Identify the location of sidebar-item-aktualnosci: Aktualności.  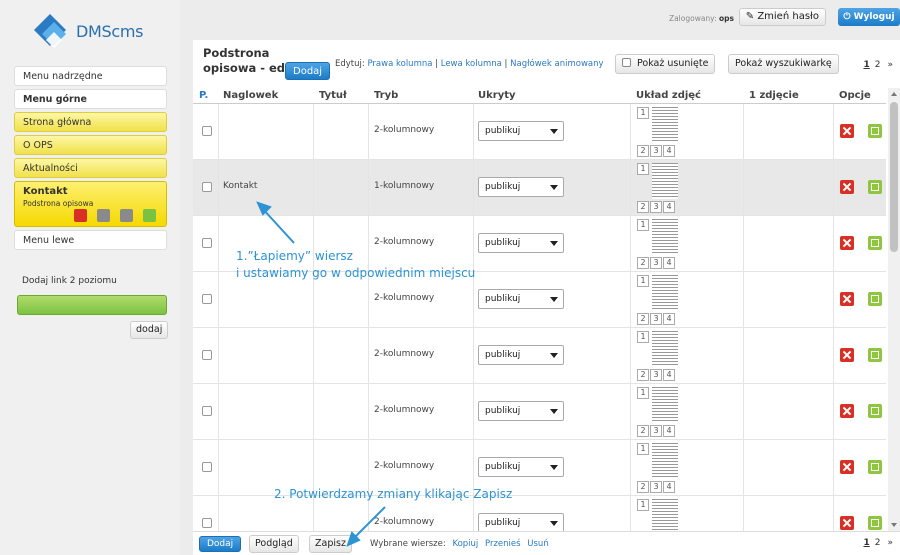
(90, 168).